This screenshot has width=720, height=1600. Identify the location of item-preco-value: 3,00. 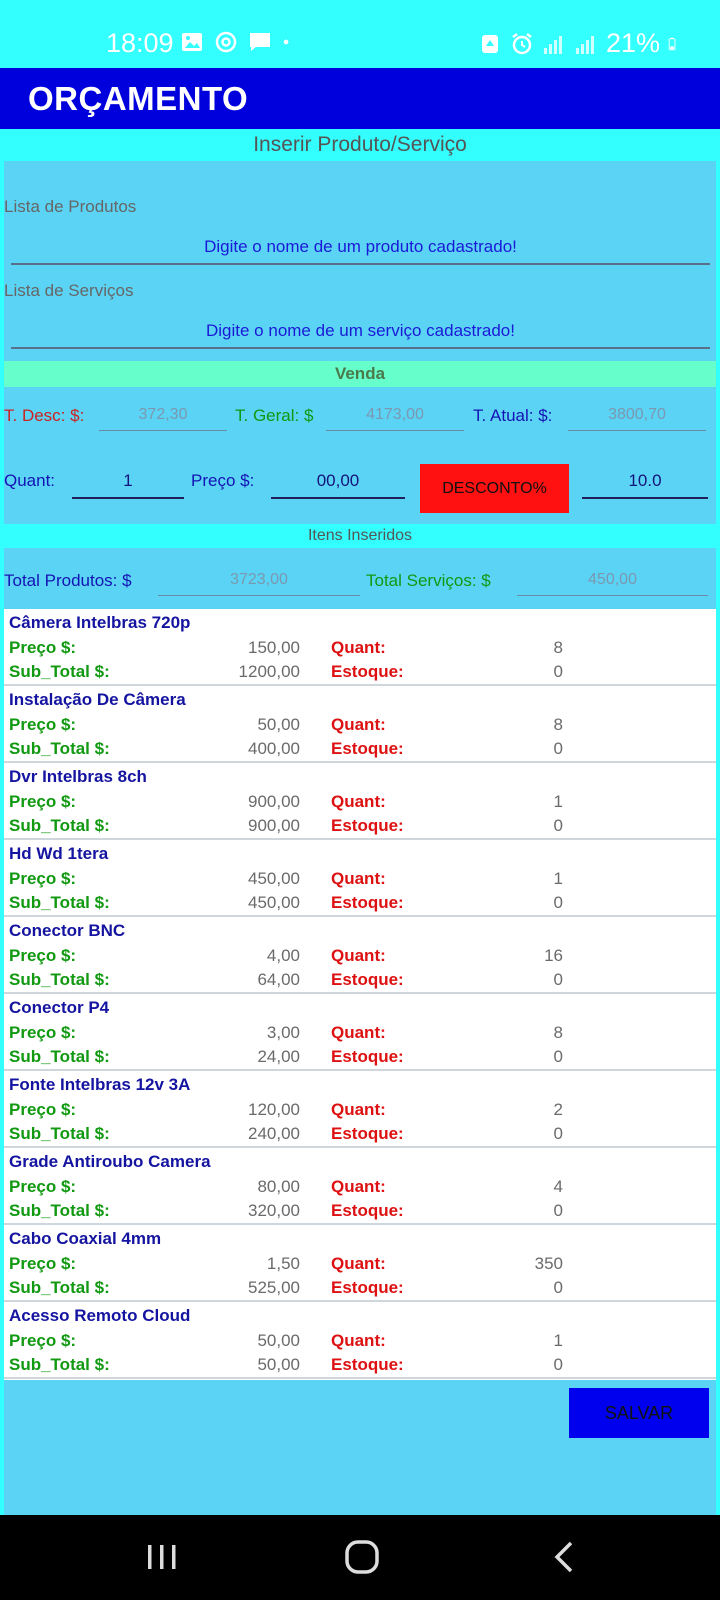
(283, 1032).